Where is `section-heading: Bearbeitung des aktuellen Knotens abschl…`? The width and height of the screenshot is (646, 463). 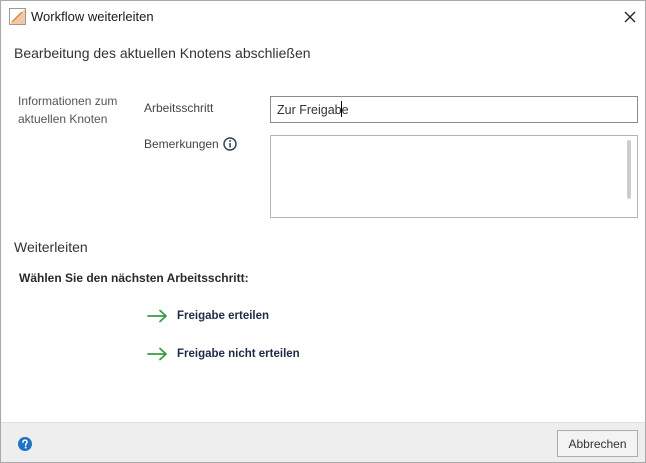 section-heading: Bearbeitung des aktuellen Knotens abschl… is located at coordinates (162, 53).